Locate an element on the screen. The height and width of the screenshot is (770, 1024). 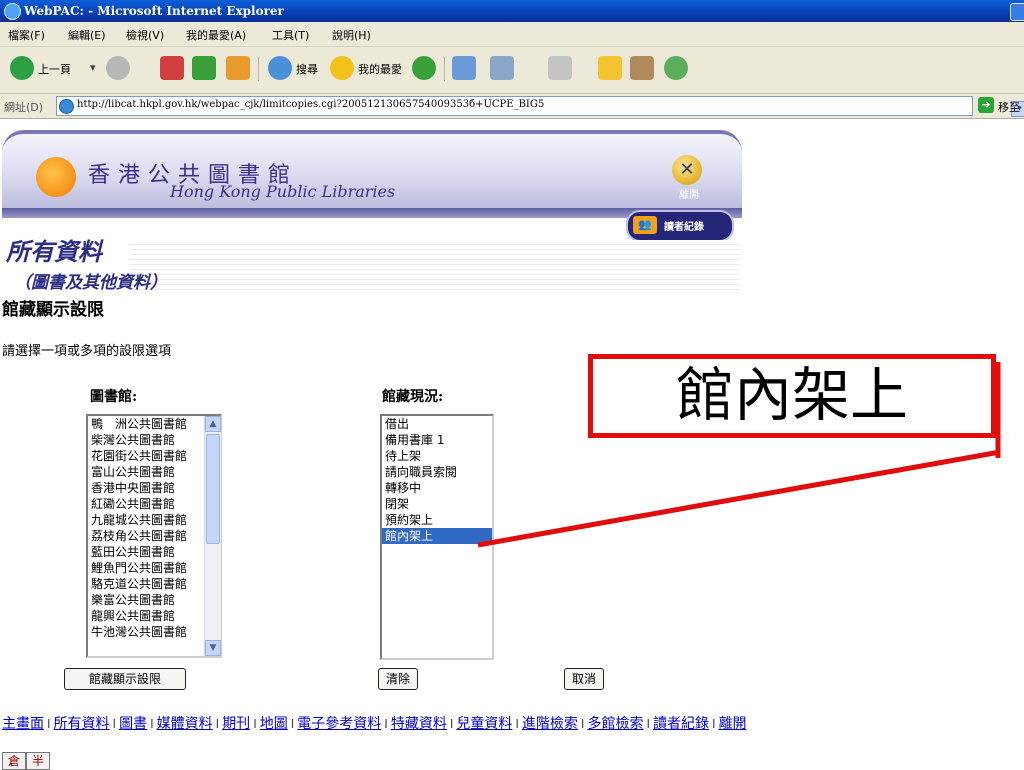
annotation-line is located at coordinates (739, 498).